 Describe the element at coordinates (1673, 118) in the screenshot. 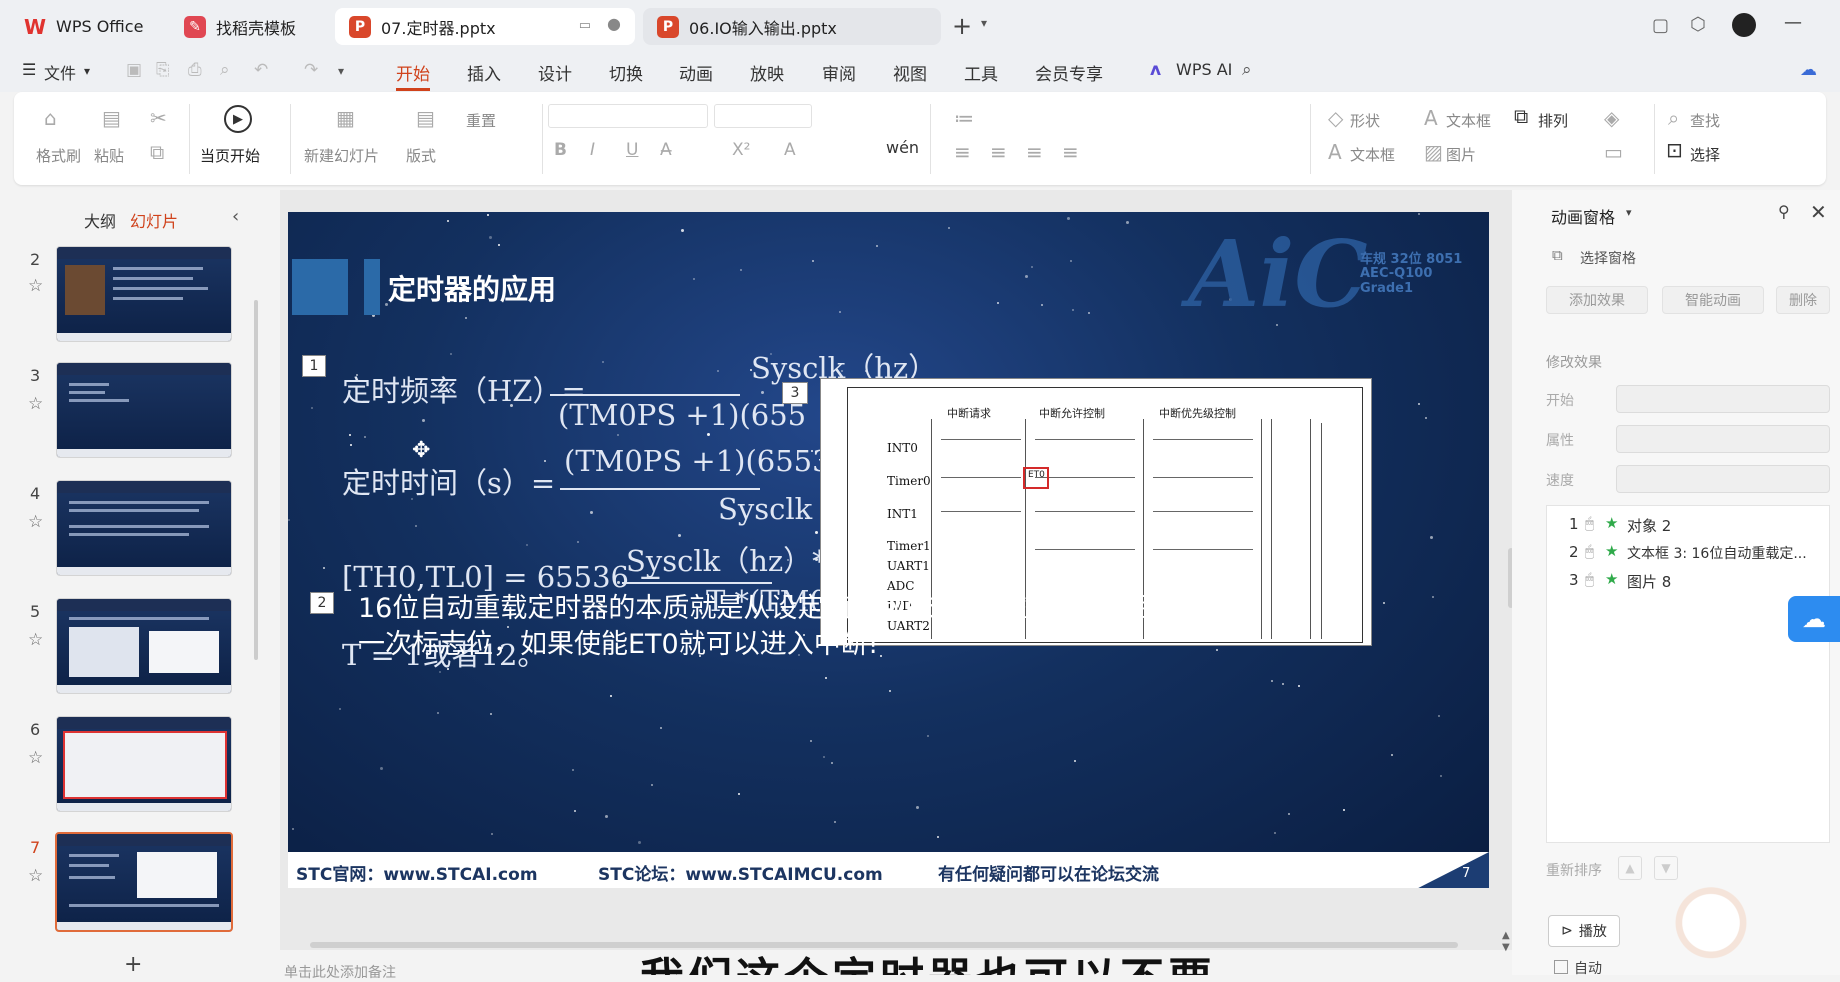

I see `find-icon: ⌕` at that location.